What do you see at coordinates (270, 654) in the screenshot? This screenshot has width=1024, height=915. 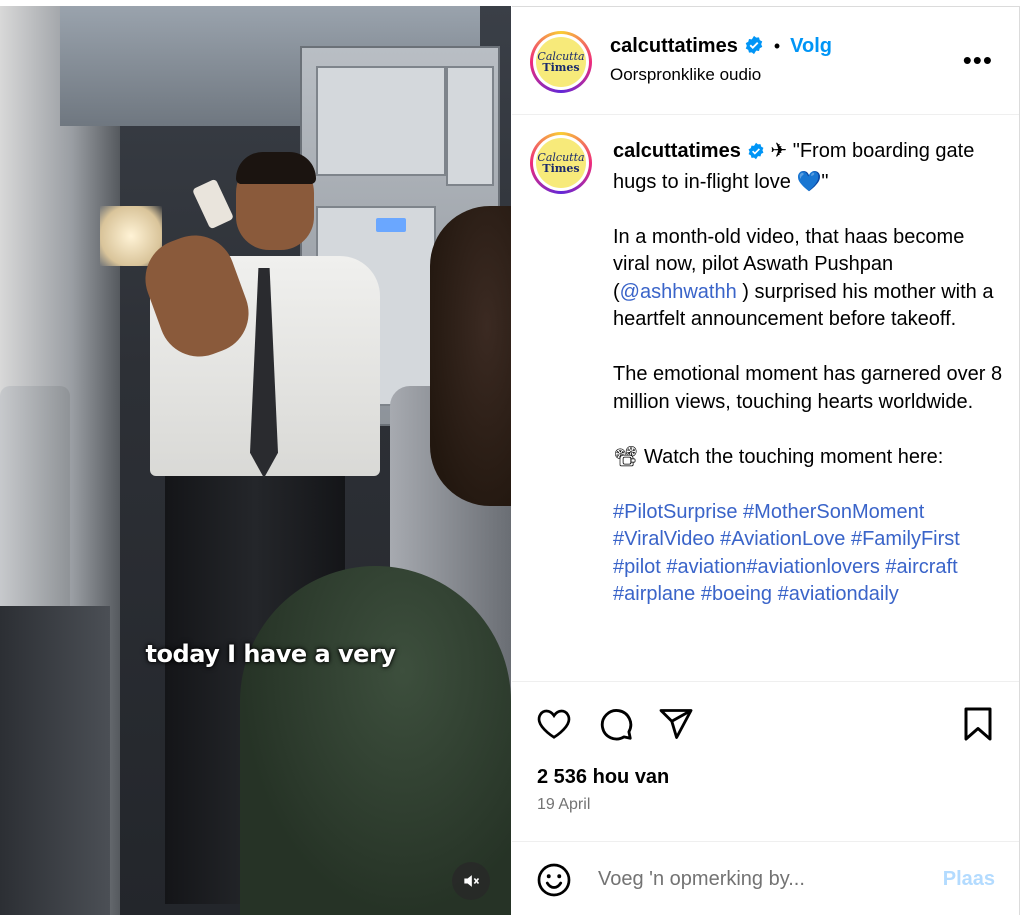 I see `video-caption: today I have a very` at bounding box center [270, 654].